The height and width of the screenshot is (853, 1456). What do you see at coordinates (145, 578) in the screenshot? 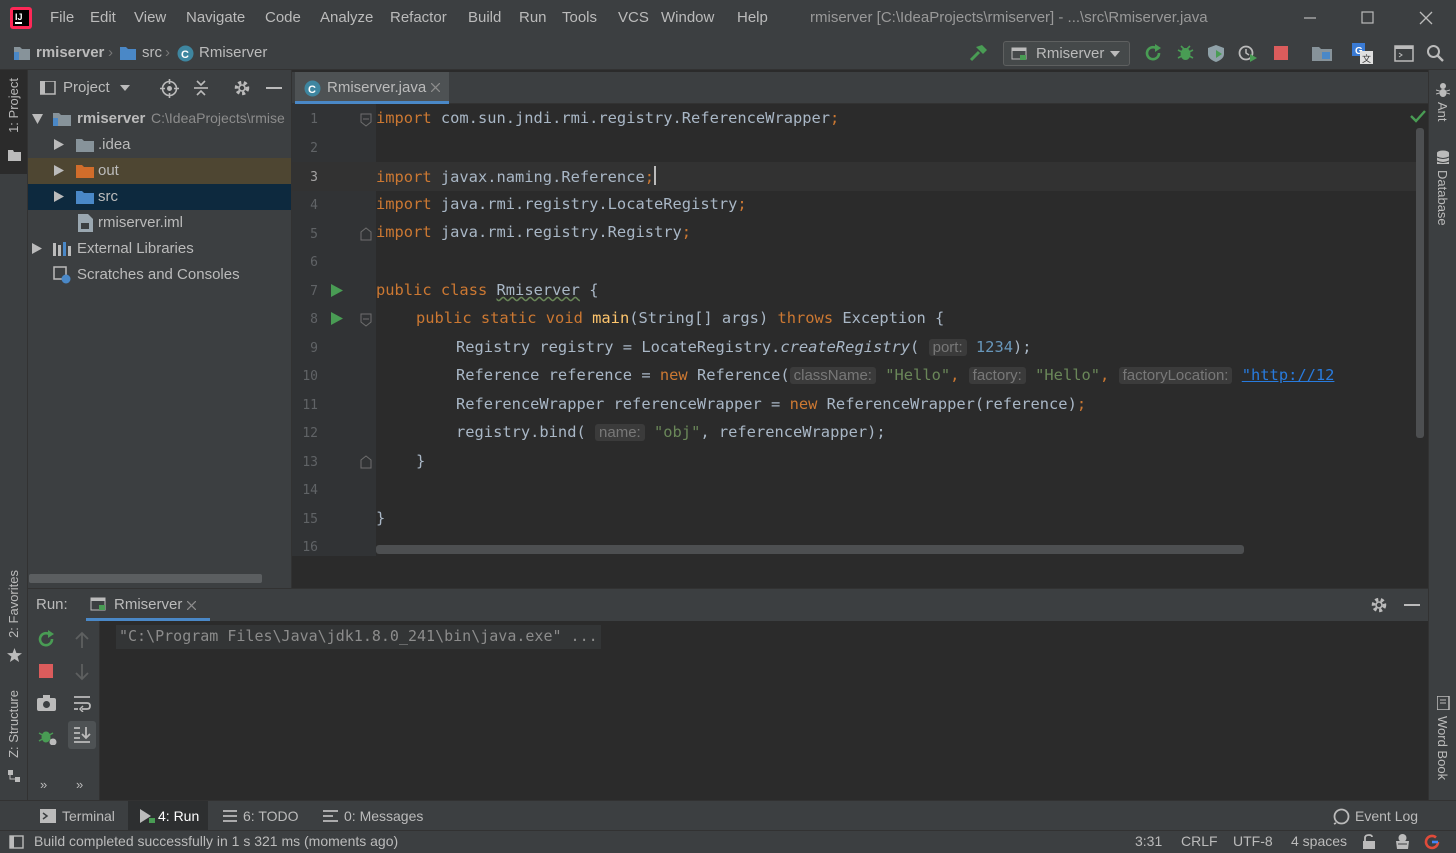
I see `project-horizontal-scrollbar` at bounding box center [145, 578].